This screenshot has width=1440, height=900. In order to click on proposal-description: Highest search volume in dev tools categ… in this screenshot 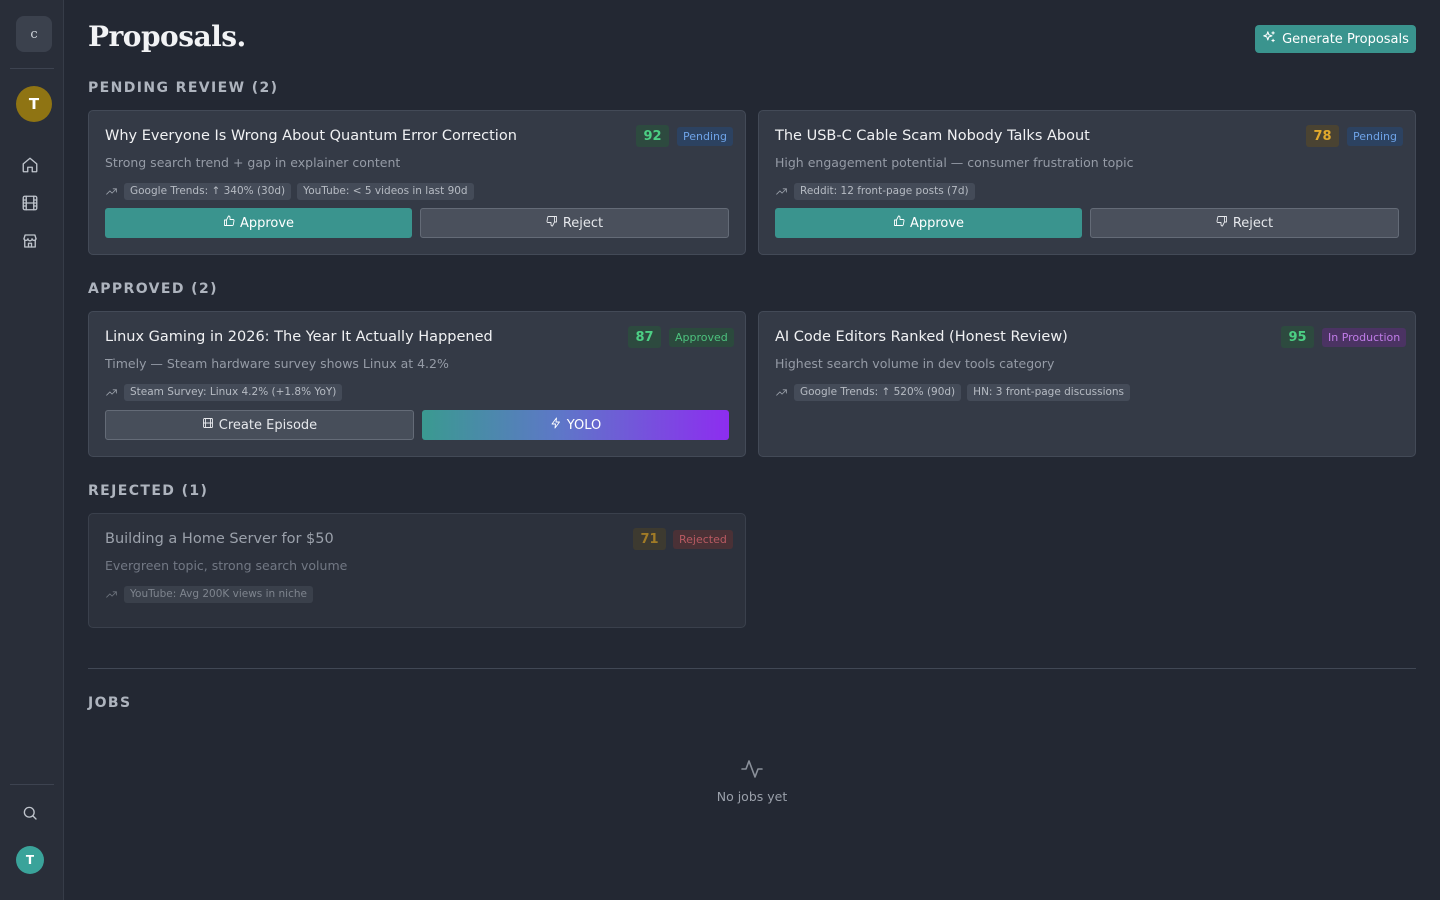, I will do `click(915, 363)`.